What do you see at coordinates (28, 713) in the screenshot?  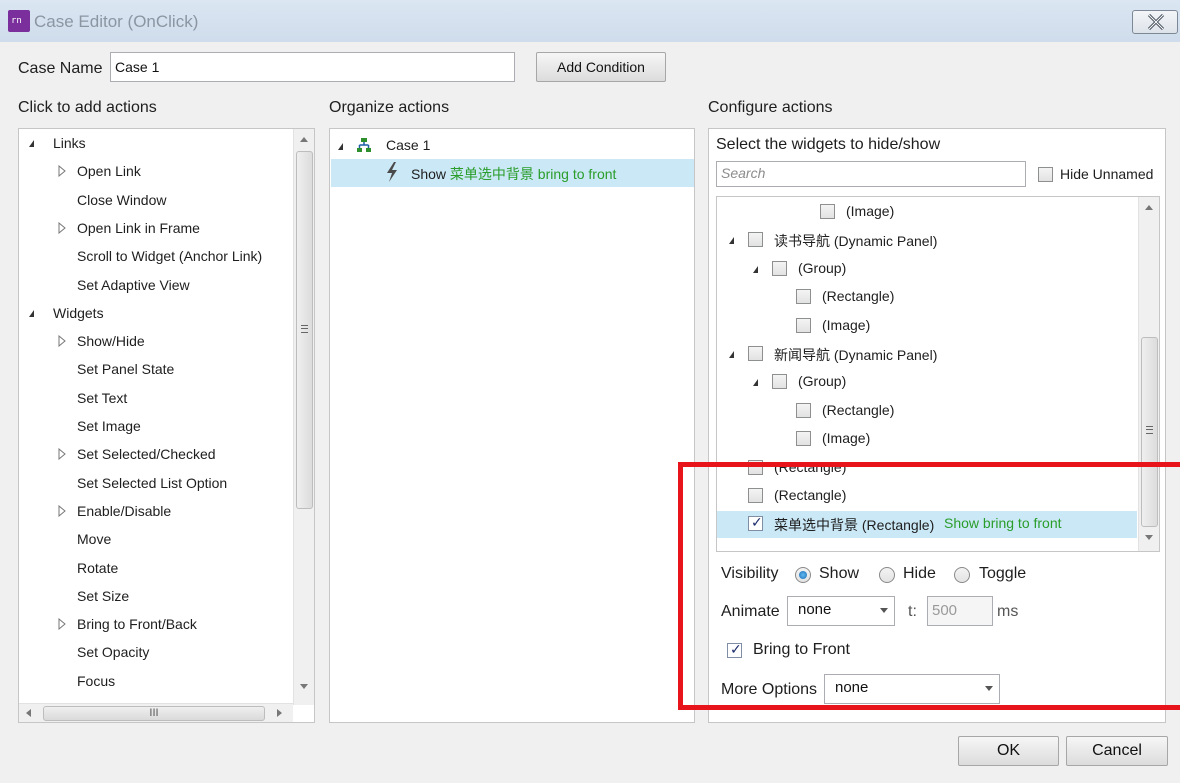 I see `scroll-left-arrow-icon` at bounding box center [28, 713].